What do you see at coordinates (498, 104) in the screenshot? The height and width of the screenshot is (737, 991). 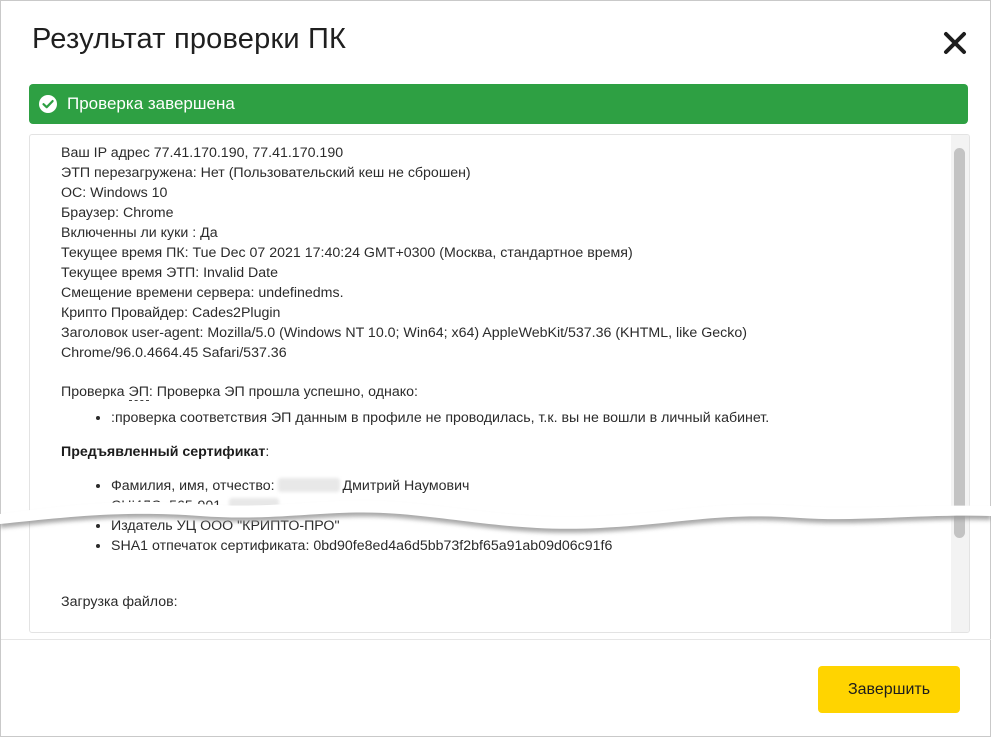 I see `status-banner: Проверка завершена` at bounding box center [498, 104].